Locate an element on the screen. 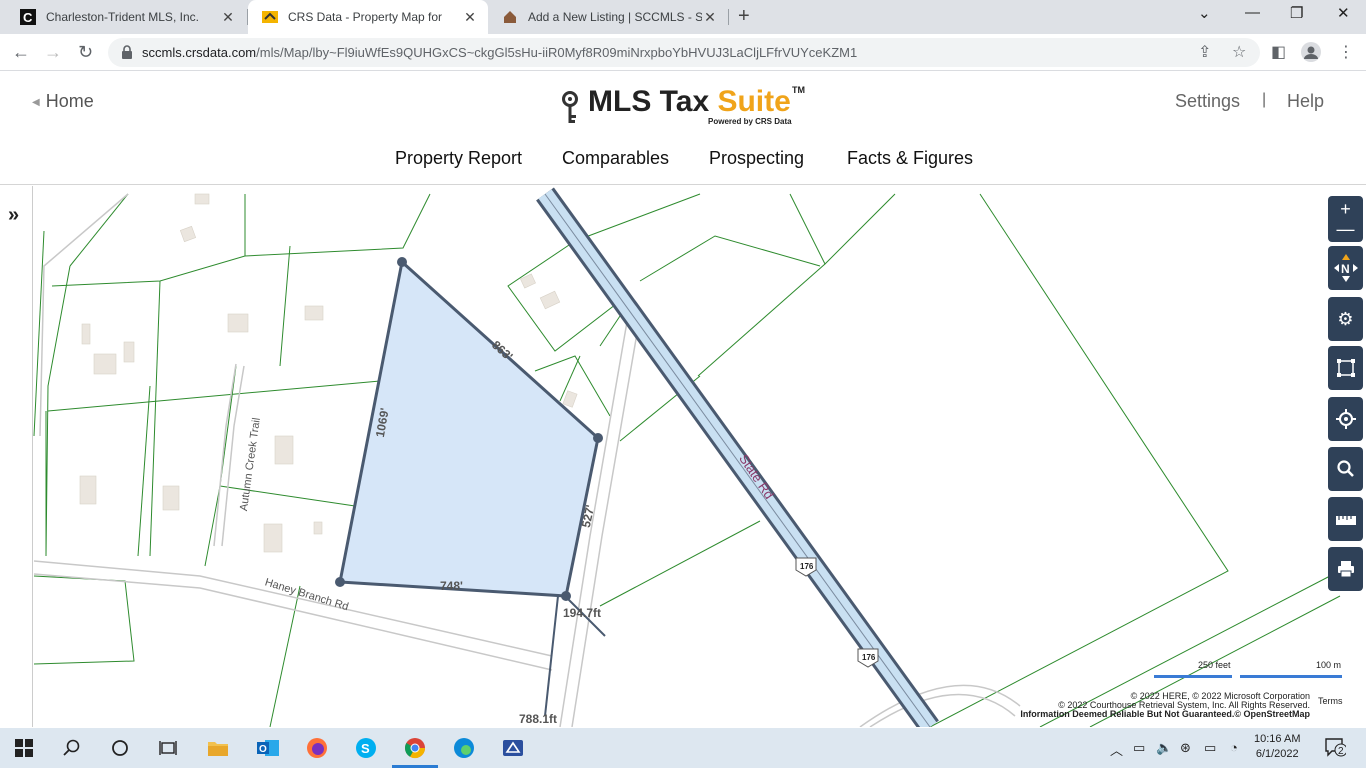 This screenshot has height=768, width=1366. svg-text: S is located at coordinates (365, 748).